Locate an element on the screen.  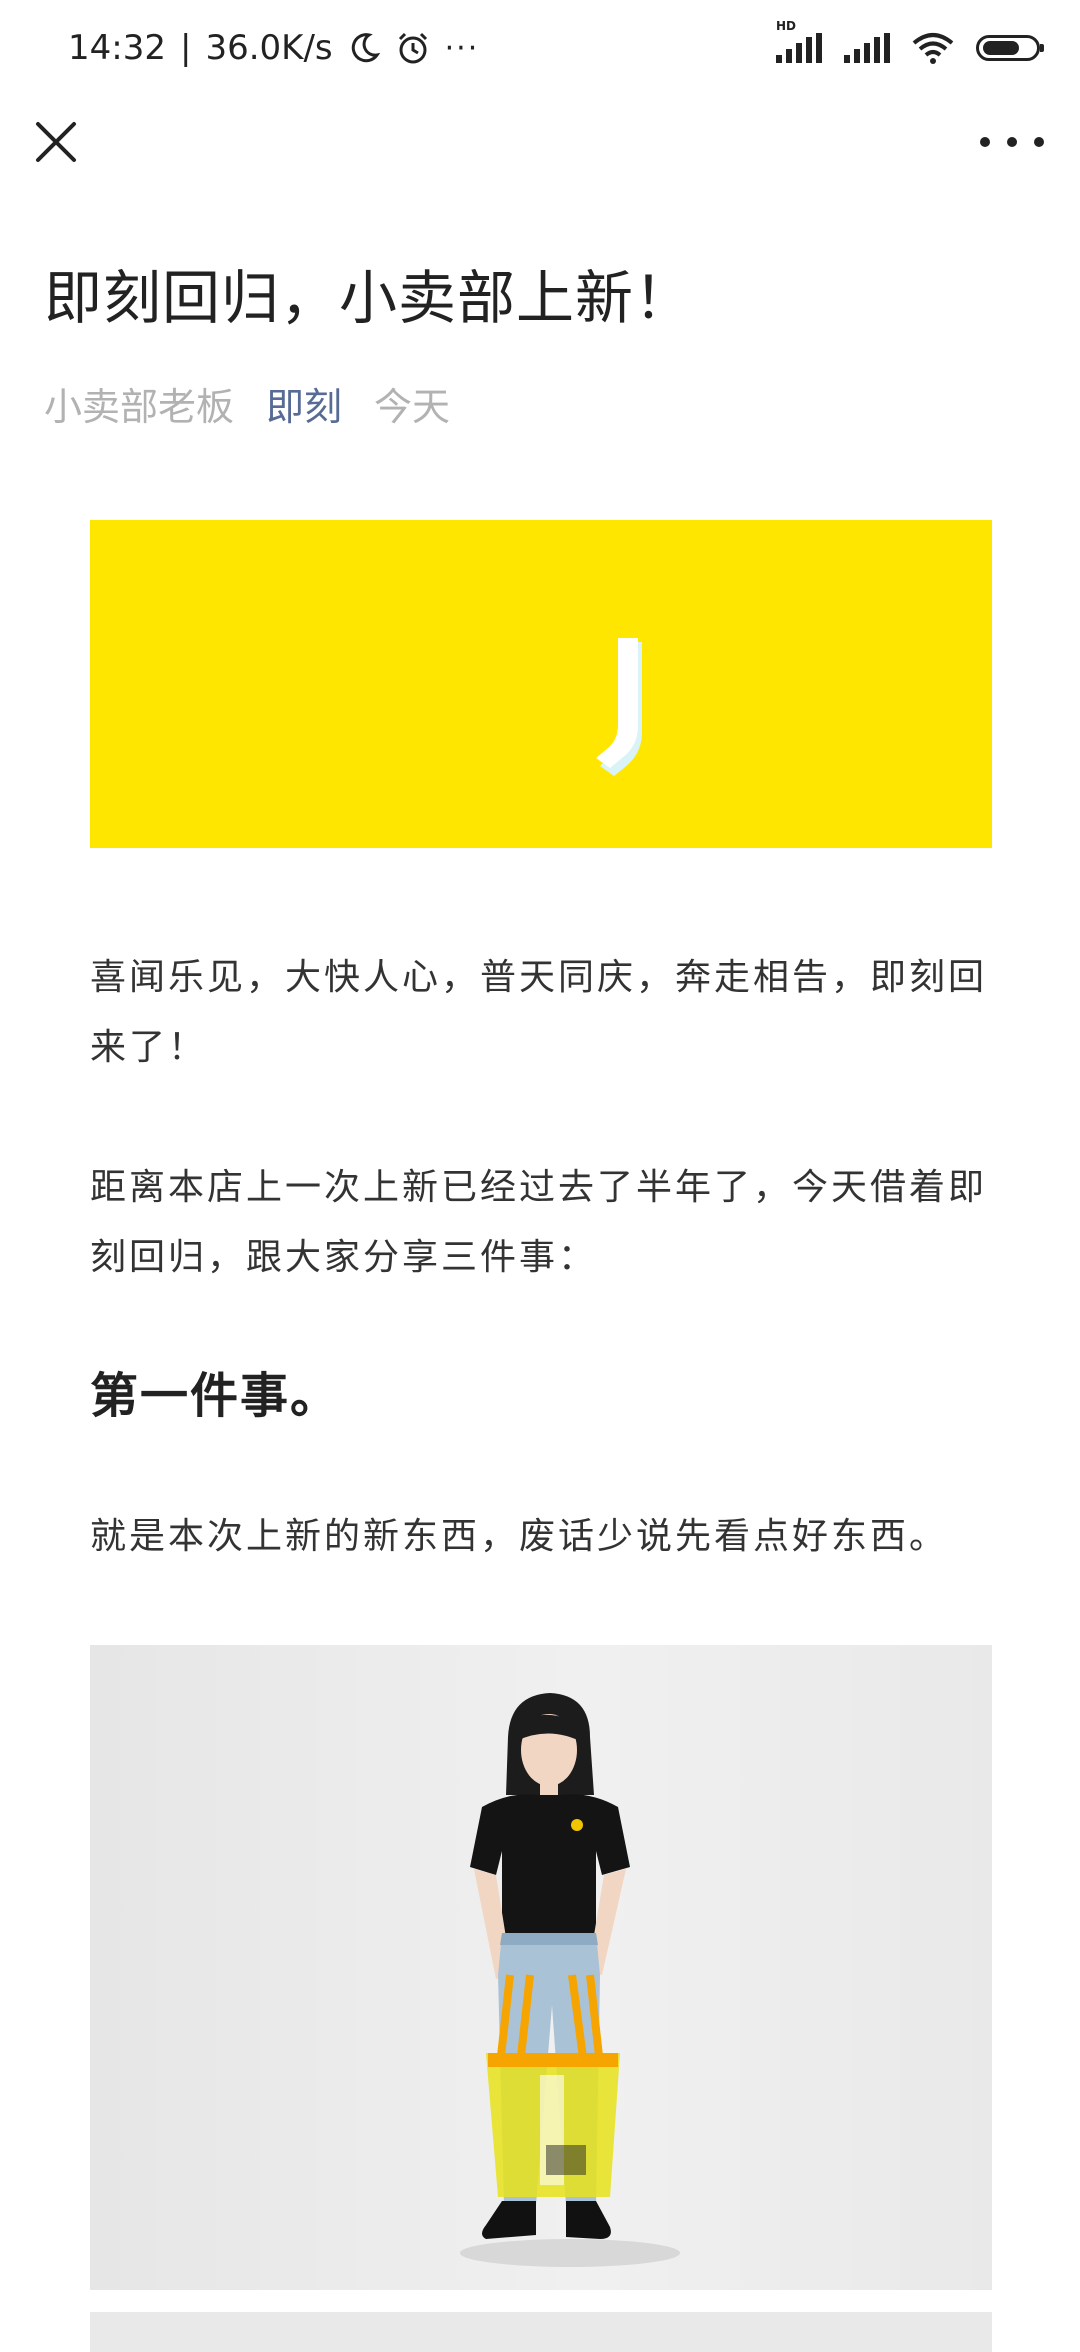
hd-signal-icon: HD is located at coordinates (799, 41).